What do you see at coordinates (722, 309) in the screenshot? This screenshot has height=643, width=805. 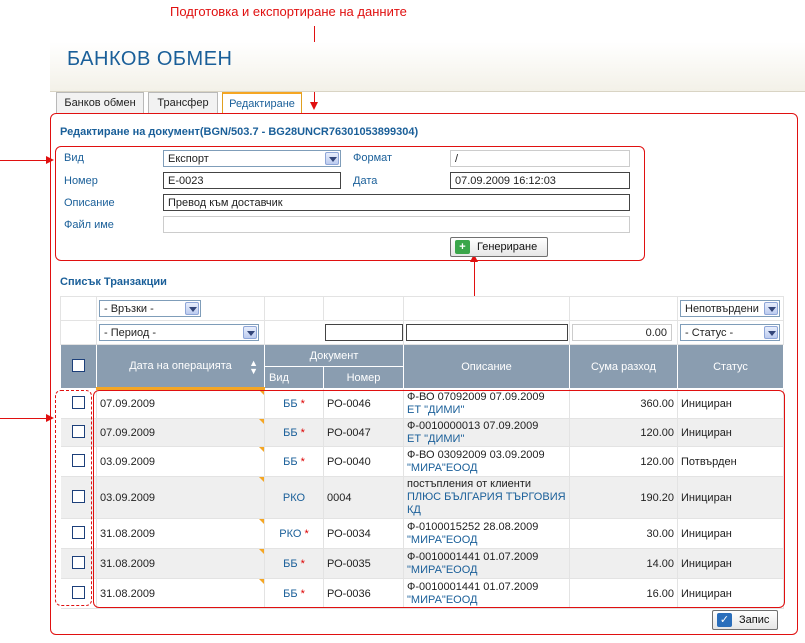 I see `unconfirmed-filter-value: Непотвърдени` at bounding box center [722, 309].